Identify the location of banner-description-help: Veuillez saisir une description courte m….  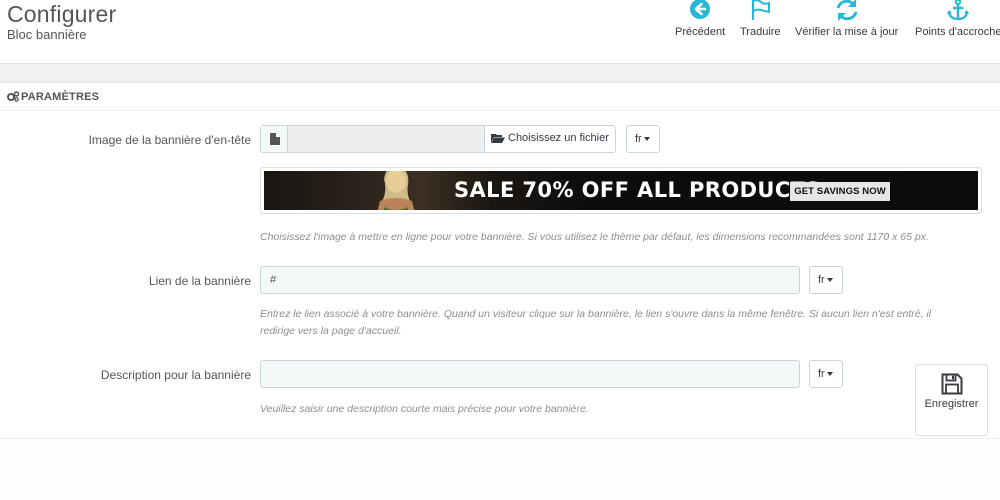
(424, 409).